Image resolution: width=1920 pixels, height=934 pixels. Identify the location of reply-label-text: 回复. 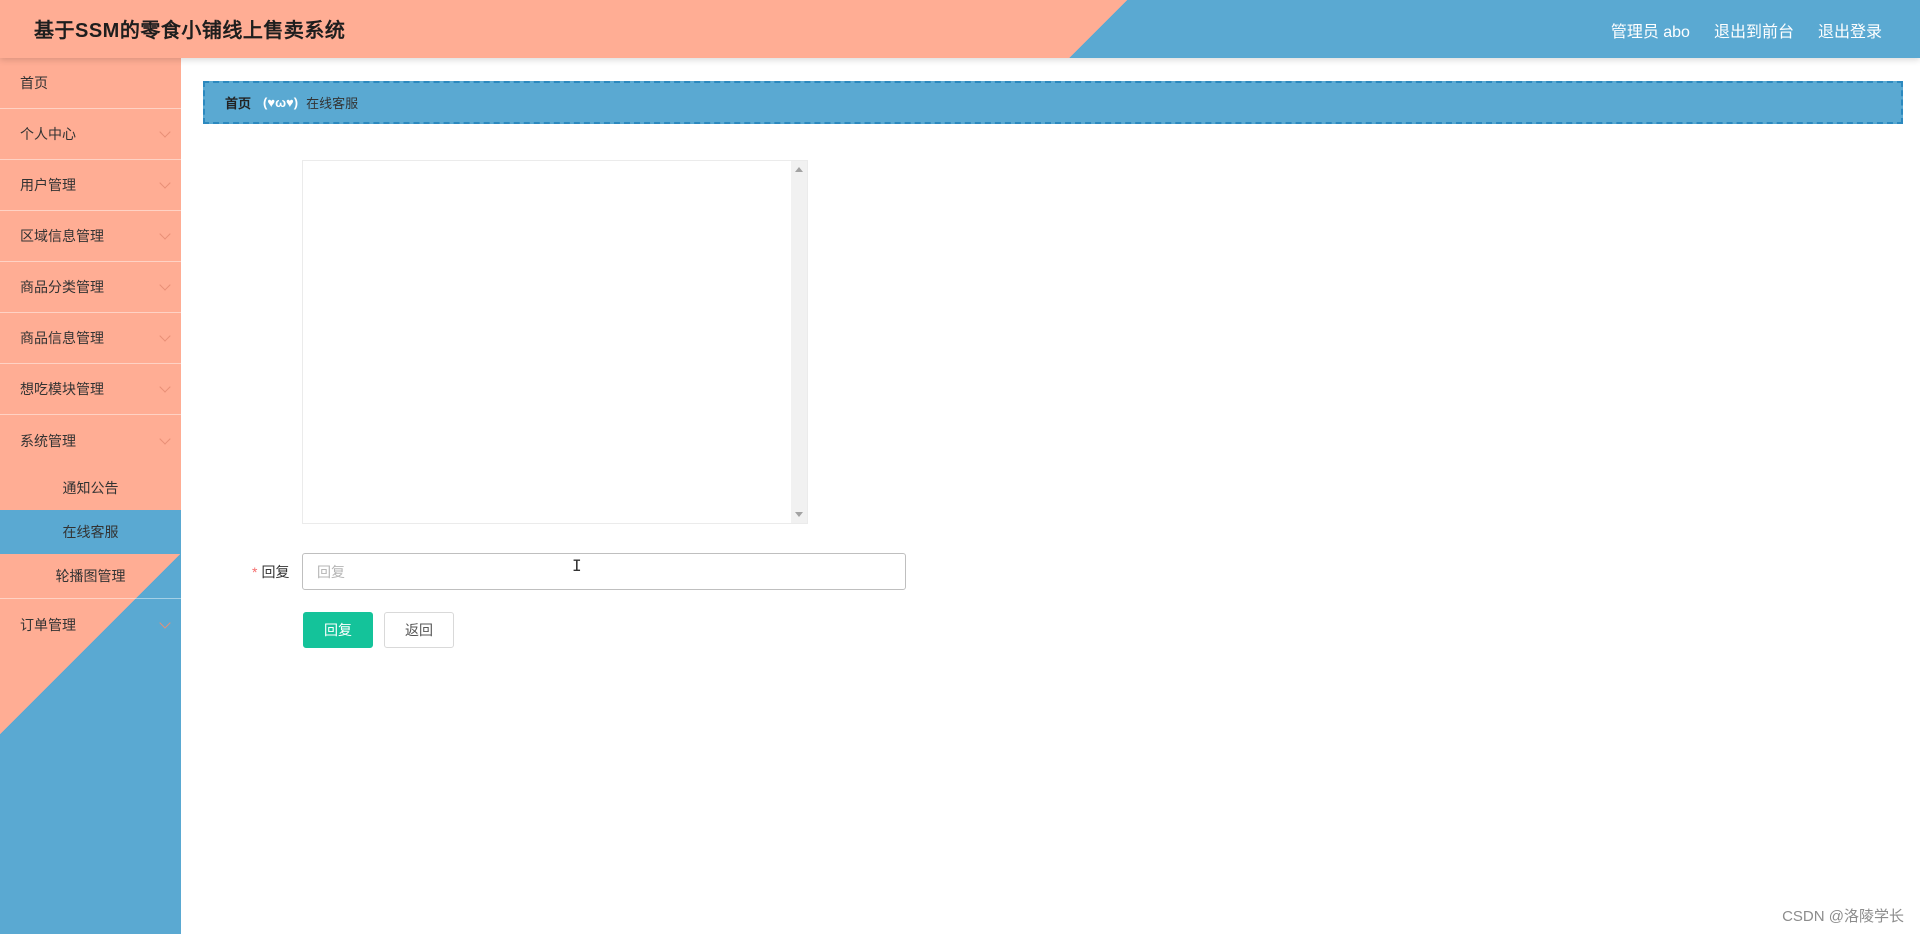
(275, 572).